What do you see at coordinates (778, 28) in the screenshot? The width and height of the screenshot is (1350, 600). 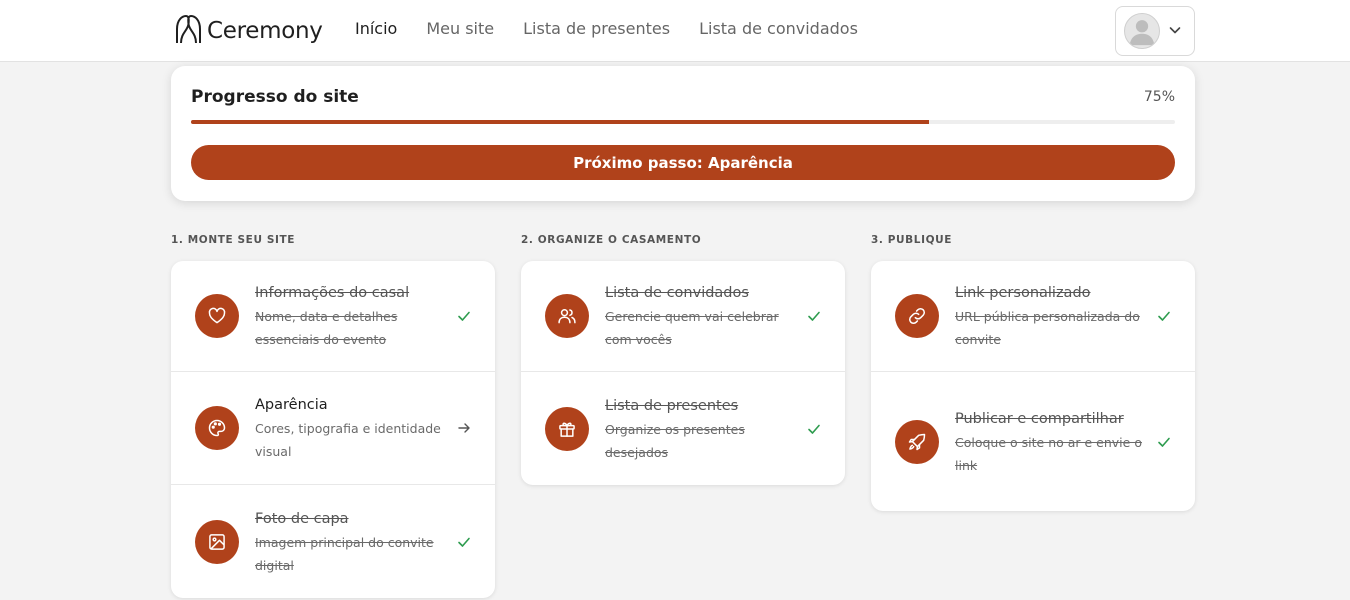 I see `nav-item-lista-de-convidados: Lista de convidados` at bounding box center [778, 28].